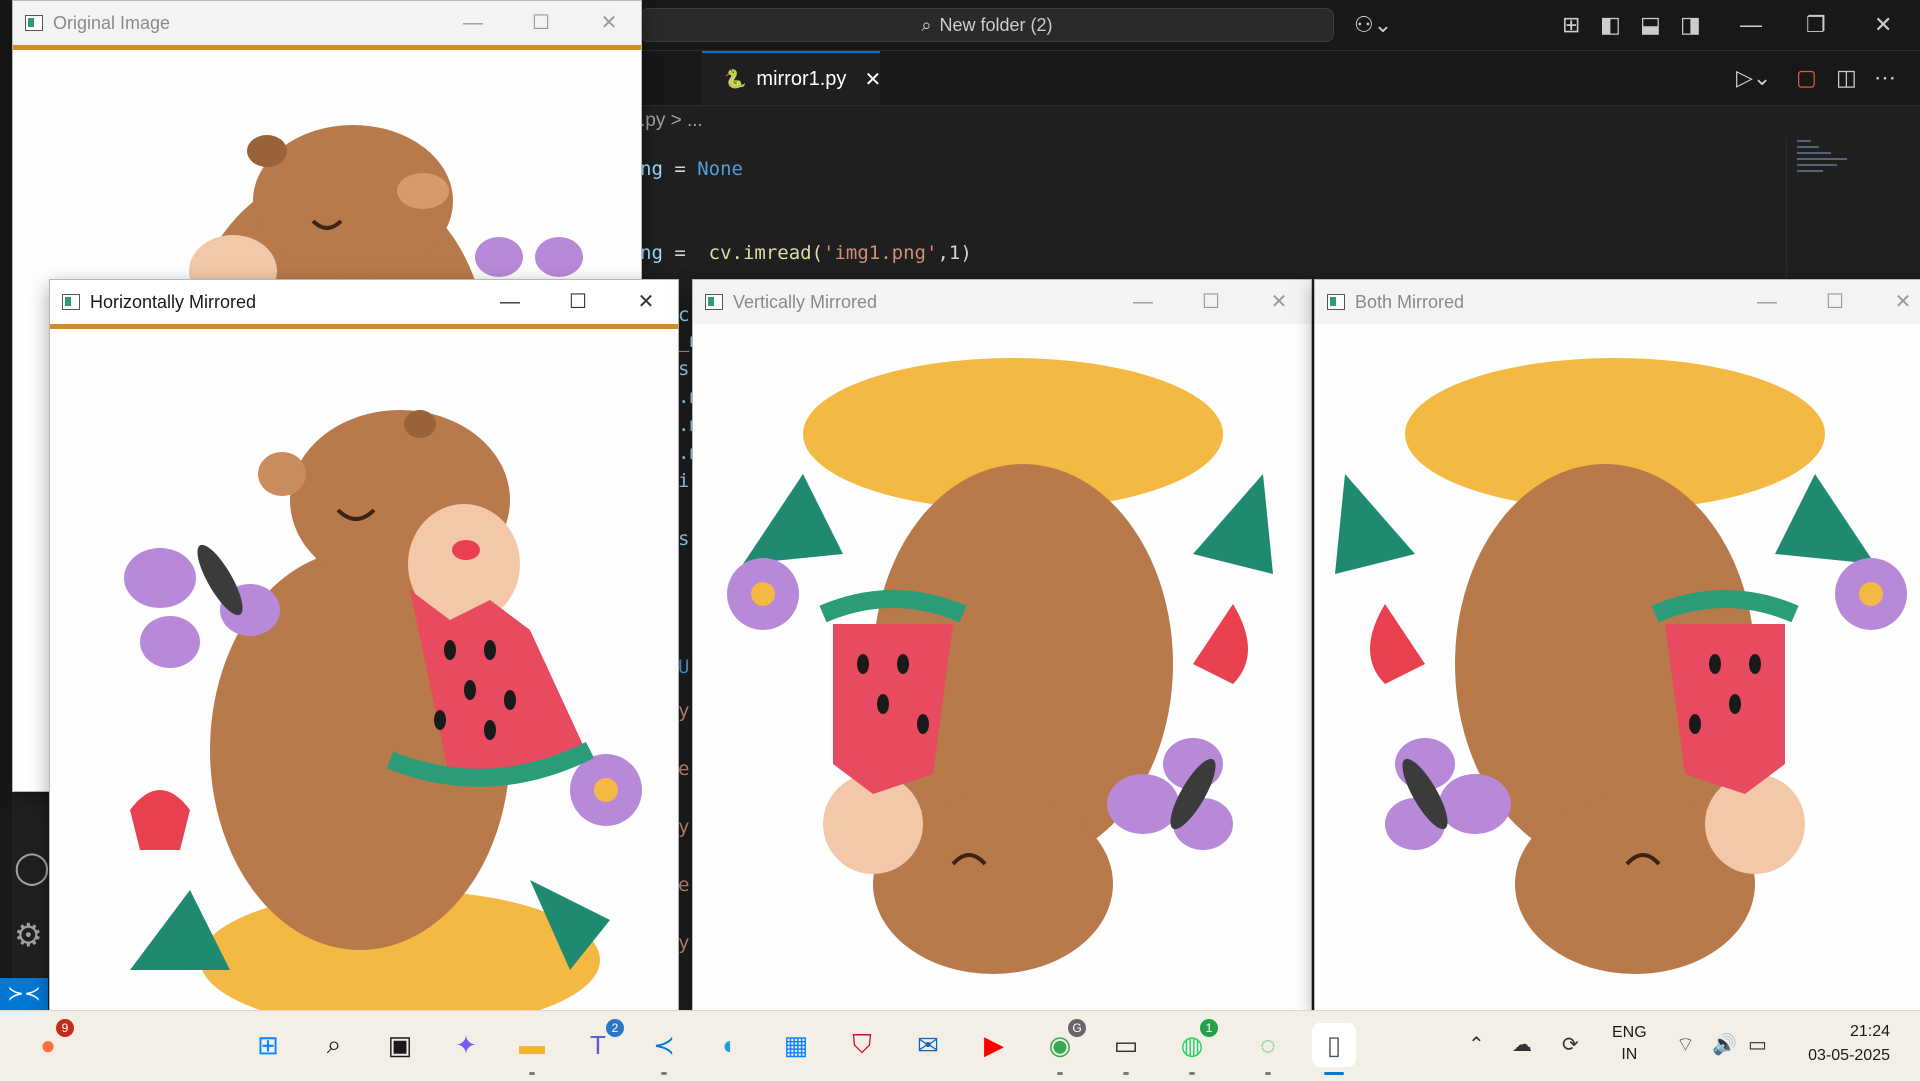 The height and width of the screenshot is (1081, 1920). Describe the element at coordinates (334, 1045) in the screenshot. I see `search-button: ⌕` at that location.